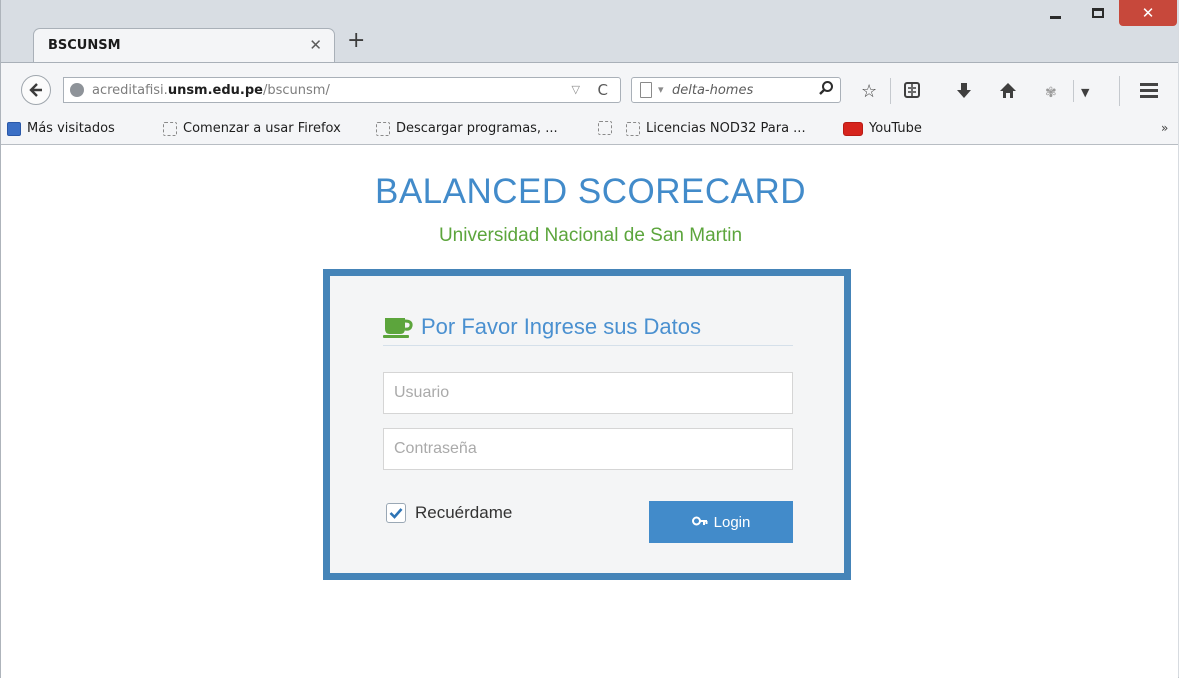  I want to click on downloads-icon, so click(964, 93).